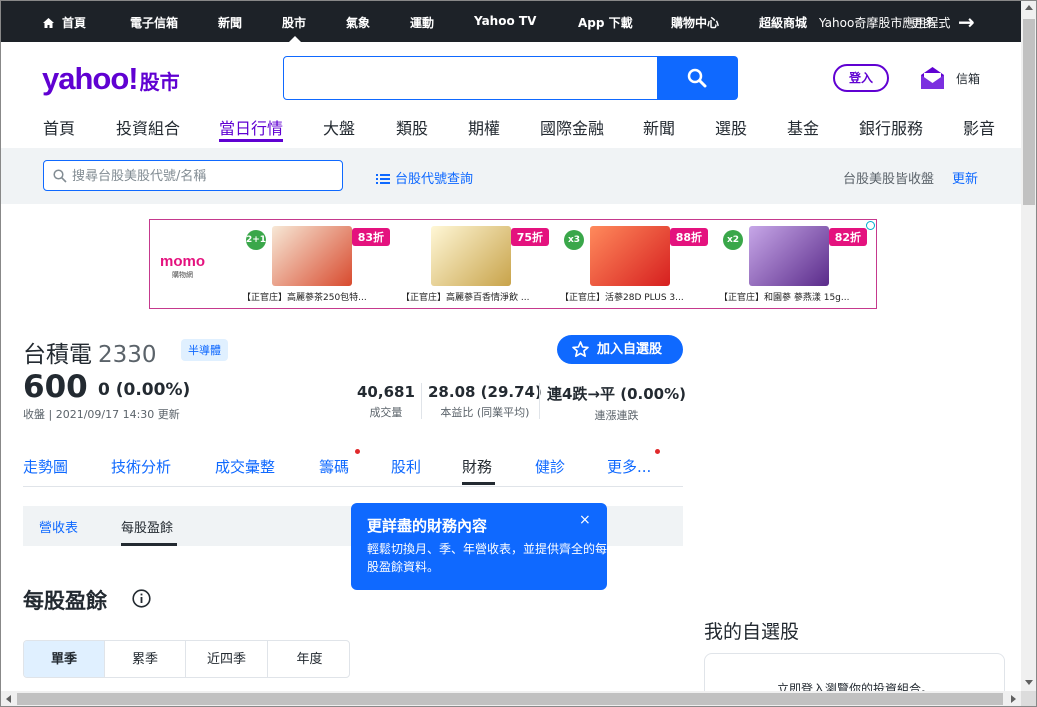  I want to click on scroll-down-icon, so click(1029, 682).